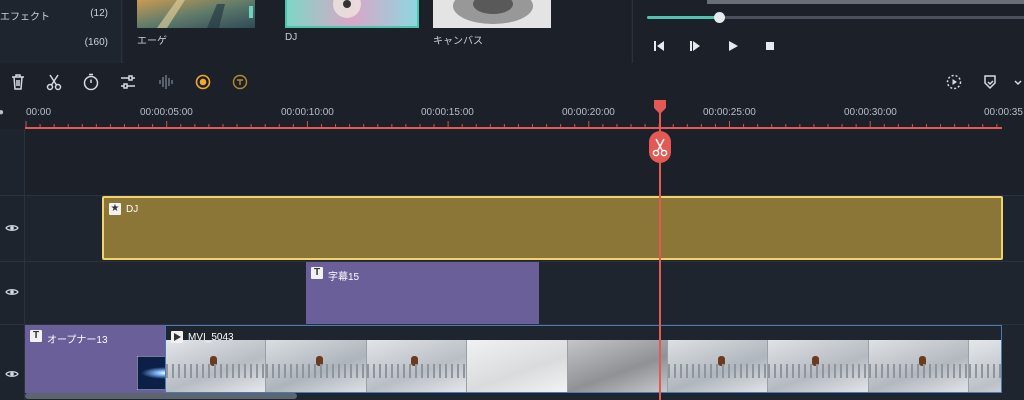  I want to click on playback-progress-fill, so click(683, 17).